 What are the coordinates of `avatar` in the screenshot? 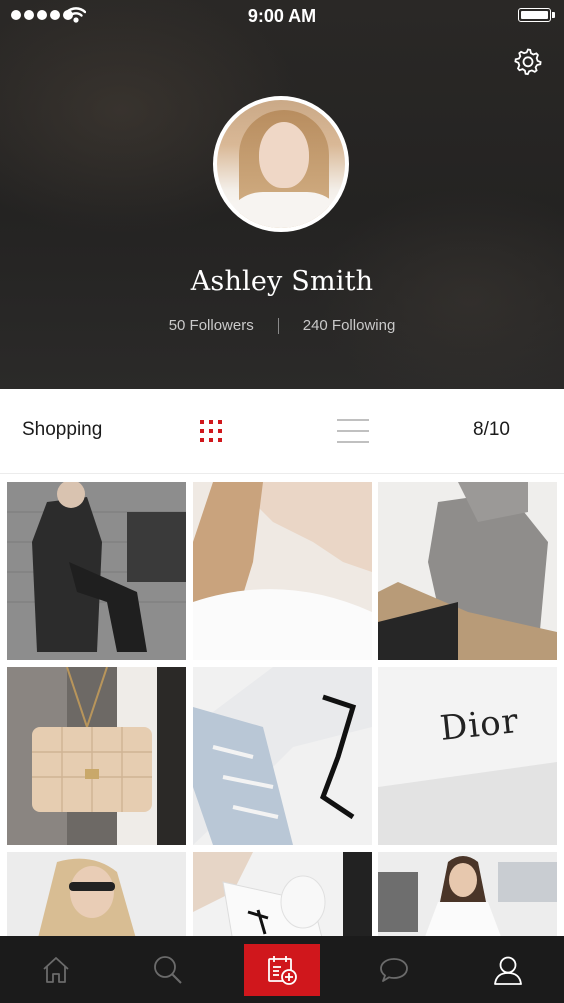 It's located at (281, 164).